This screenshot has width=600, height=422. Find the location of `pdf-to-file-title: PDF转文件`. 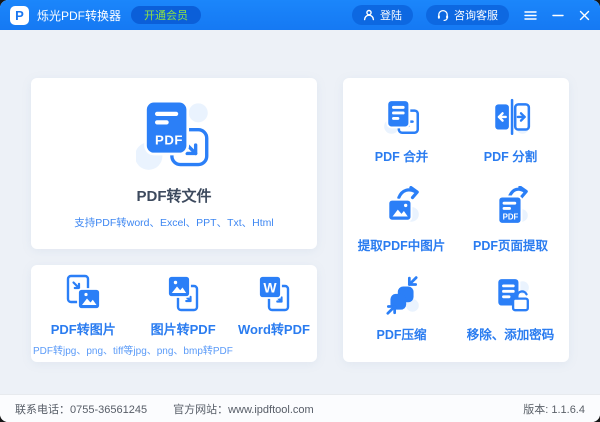

pdf-to-file-title: PDF转文件 is located at coordinates (174, 196).